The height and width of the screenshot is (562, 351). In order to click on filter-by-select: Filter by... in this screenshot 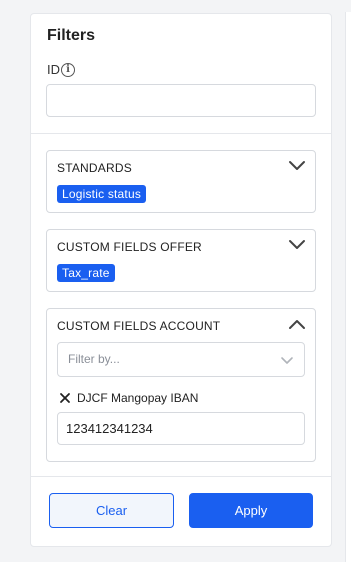, I will do `click(181, 359)`.